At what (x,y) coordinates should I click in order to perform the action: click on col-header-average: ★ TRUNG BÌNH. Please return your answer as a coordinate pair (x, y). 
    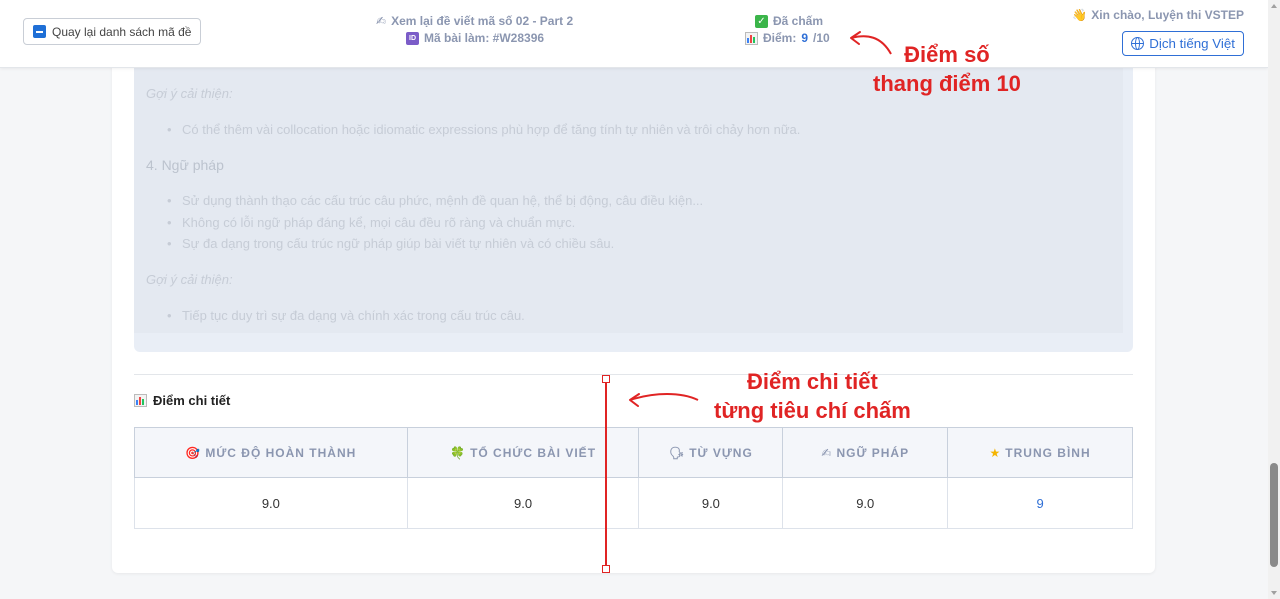
    Looking at the image, I should click on (1040, 452).